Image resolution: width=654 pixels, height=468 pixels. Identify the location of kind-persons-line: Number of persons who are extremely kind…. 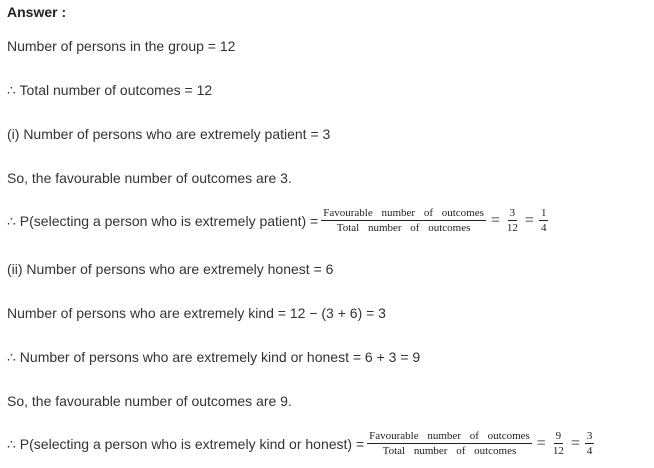
(196, 313).